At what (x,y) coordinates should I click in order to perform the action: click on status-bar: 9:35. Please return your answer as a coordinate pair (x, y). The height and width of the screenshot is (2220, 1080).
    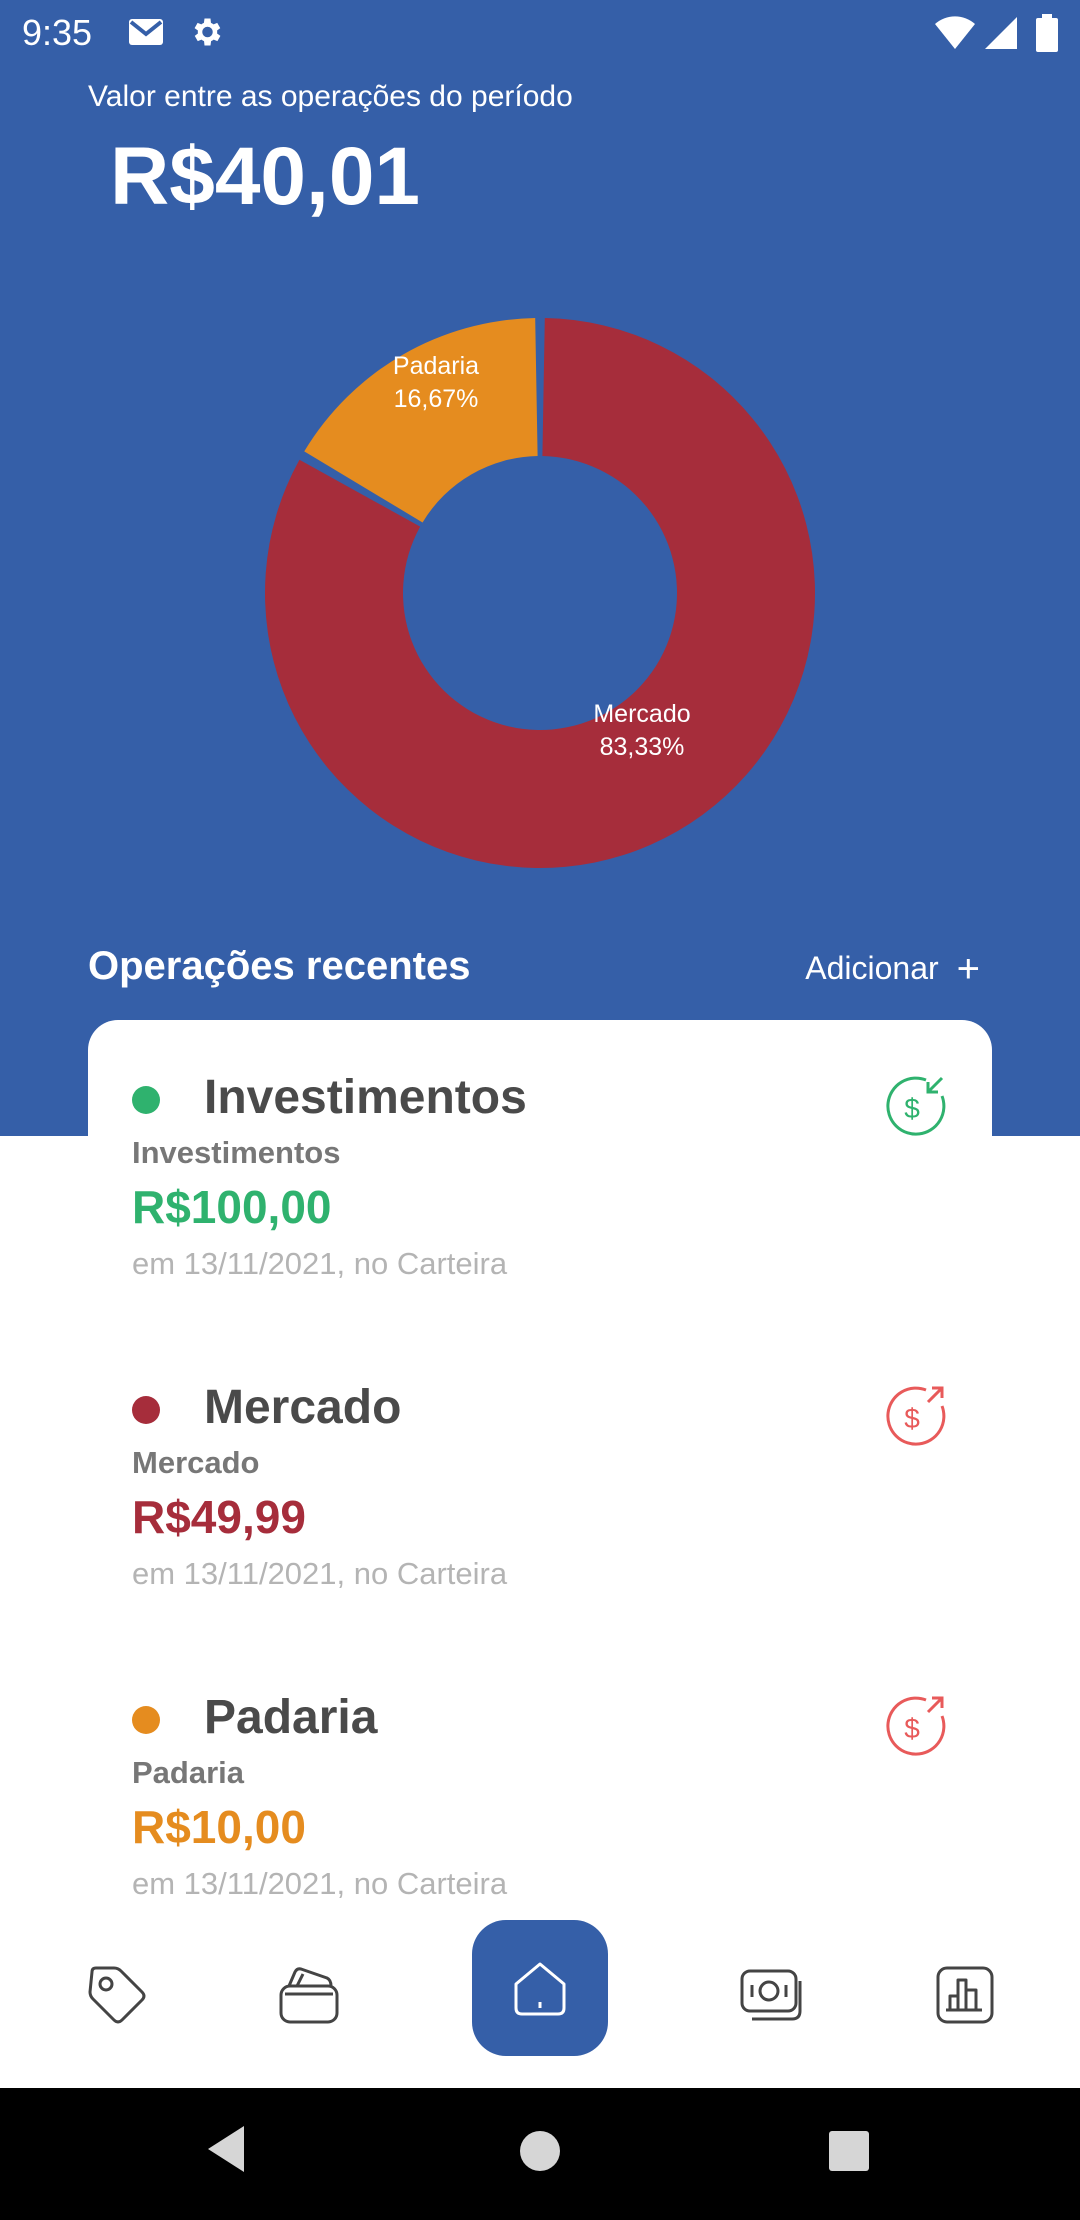
    Looking at the image, I should click on (540, 33).